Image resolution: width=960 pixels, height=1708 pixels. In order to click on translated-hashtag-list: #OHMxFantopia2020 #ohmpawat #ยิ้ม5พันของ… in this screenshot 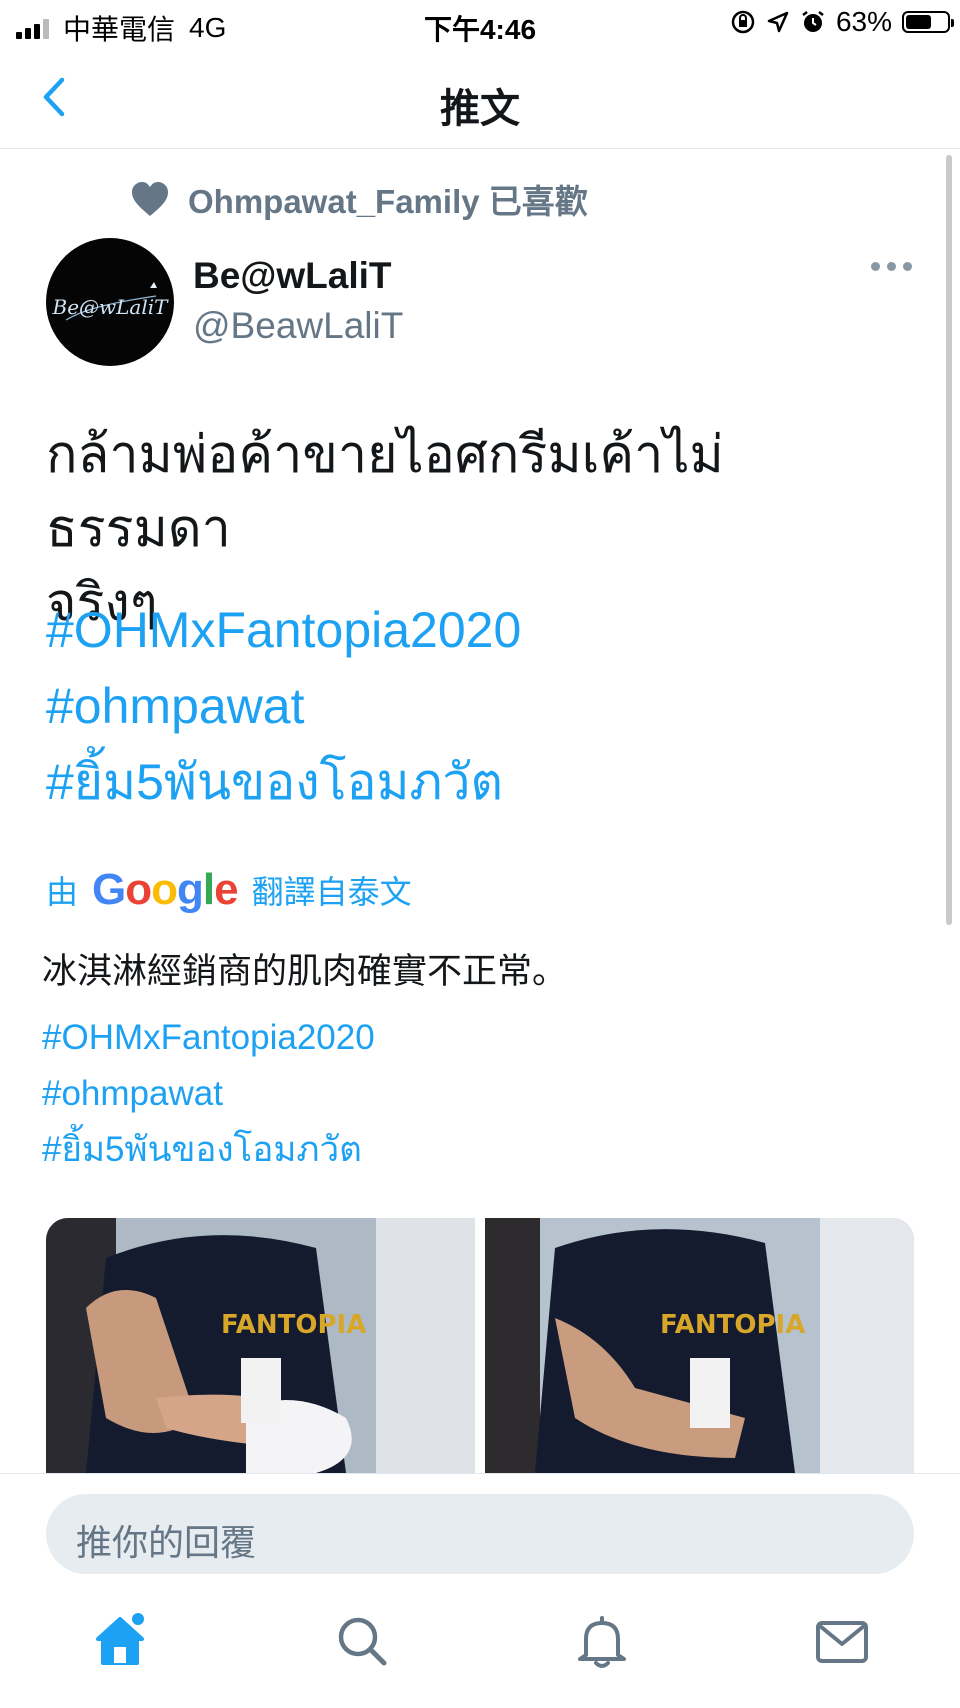, I will do `click(208, 1094)`.